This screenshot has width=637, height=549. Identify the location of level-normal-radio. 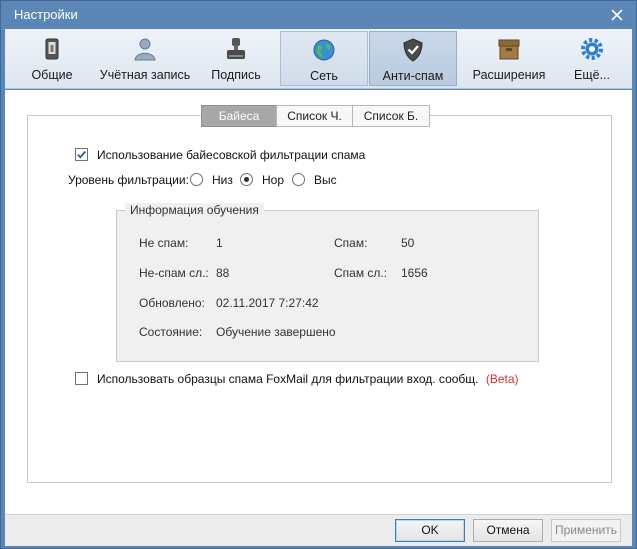
(246, 179).